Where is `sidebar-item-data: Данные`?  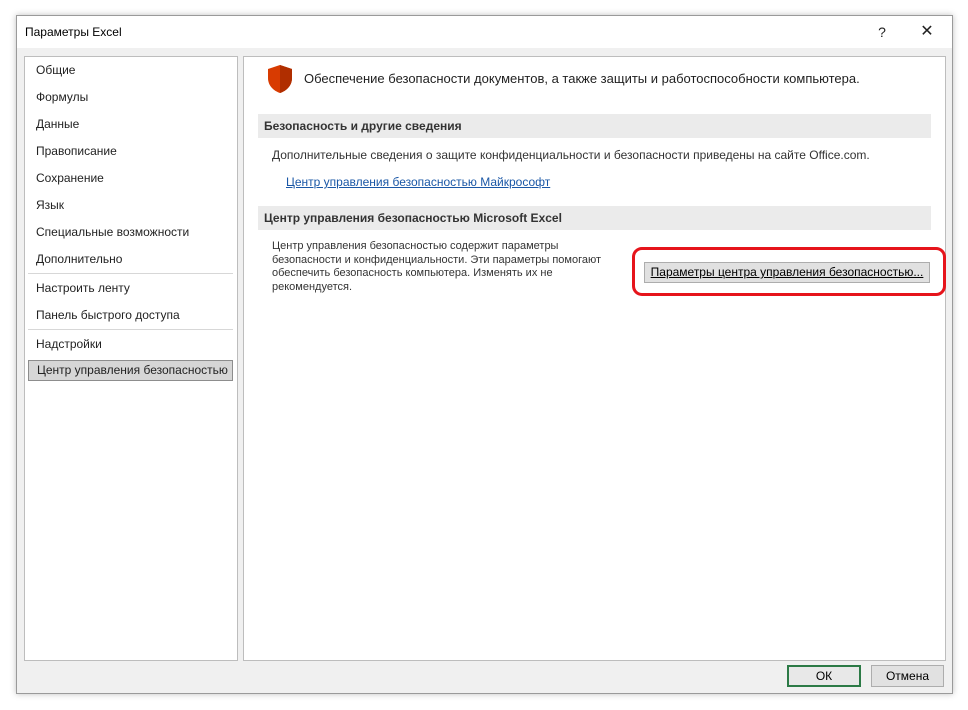 sidebar-item-data: Данные is located at coordinates (130, 124).